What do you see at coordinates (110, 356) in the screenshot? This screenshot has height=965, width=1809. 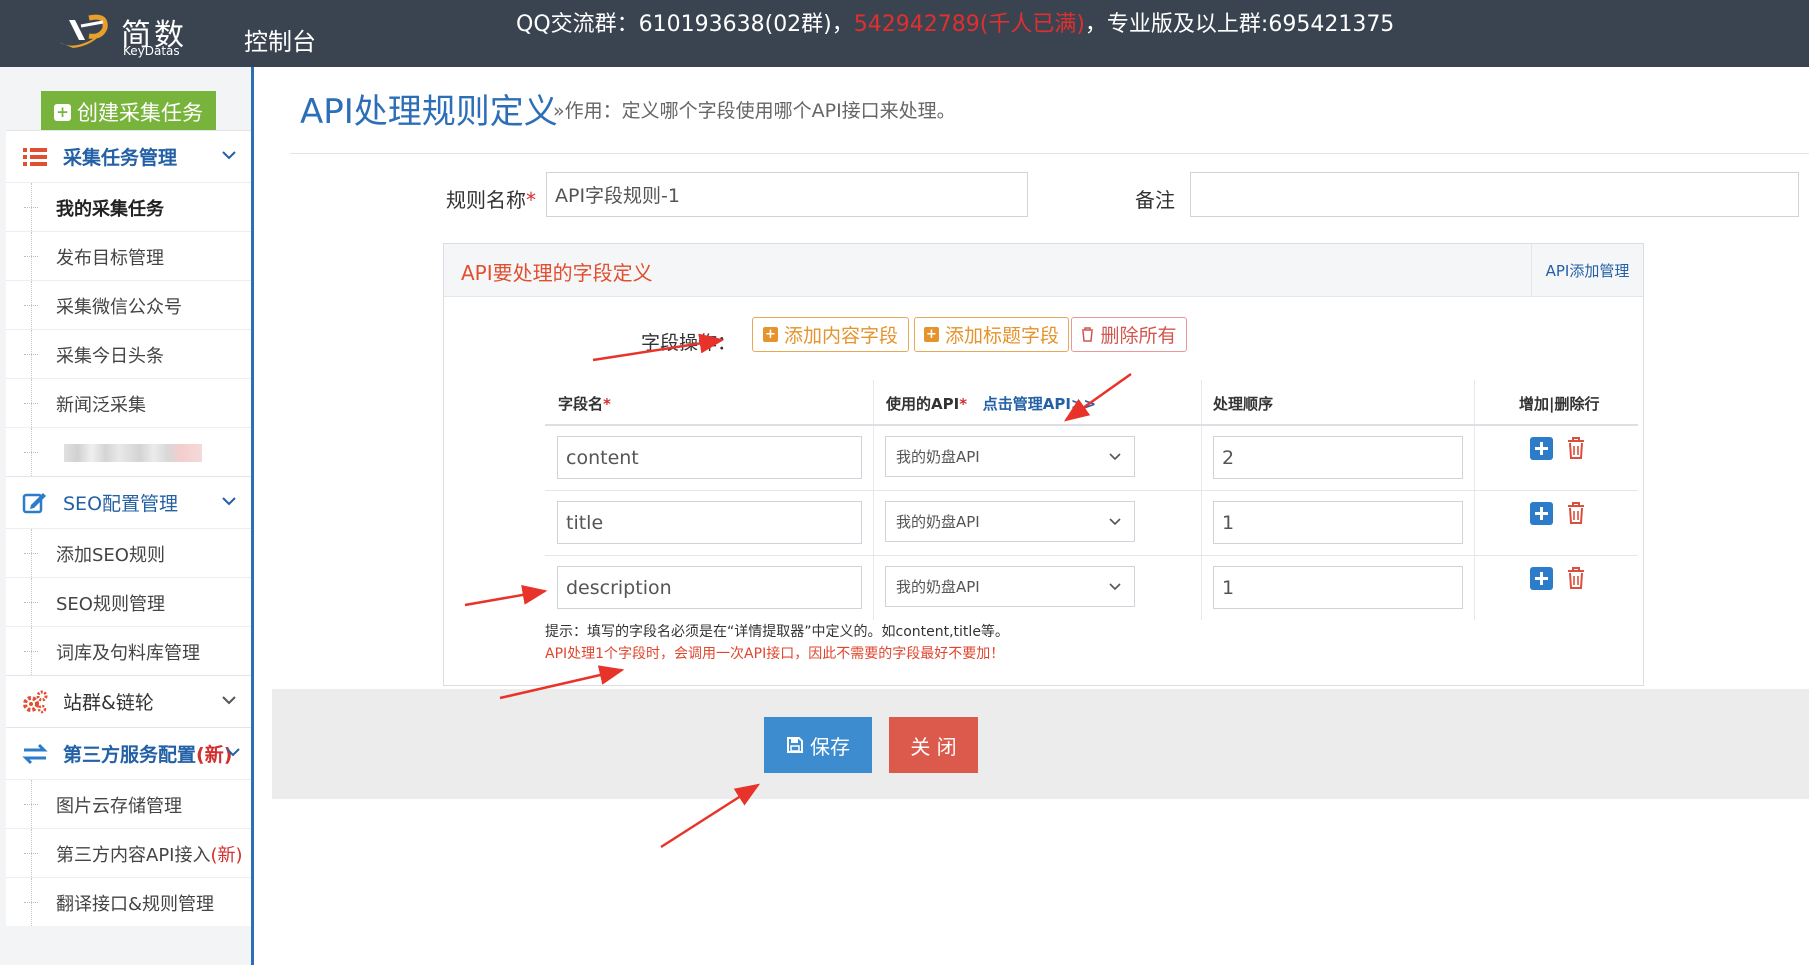 I see `sidebar-item-label: 采集今日头条` at bounding box center [110, 356].